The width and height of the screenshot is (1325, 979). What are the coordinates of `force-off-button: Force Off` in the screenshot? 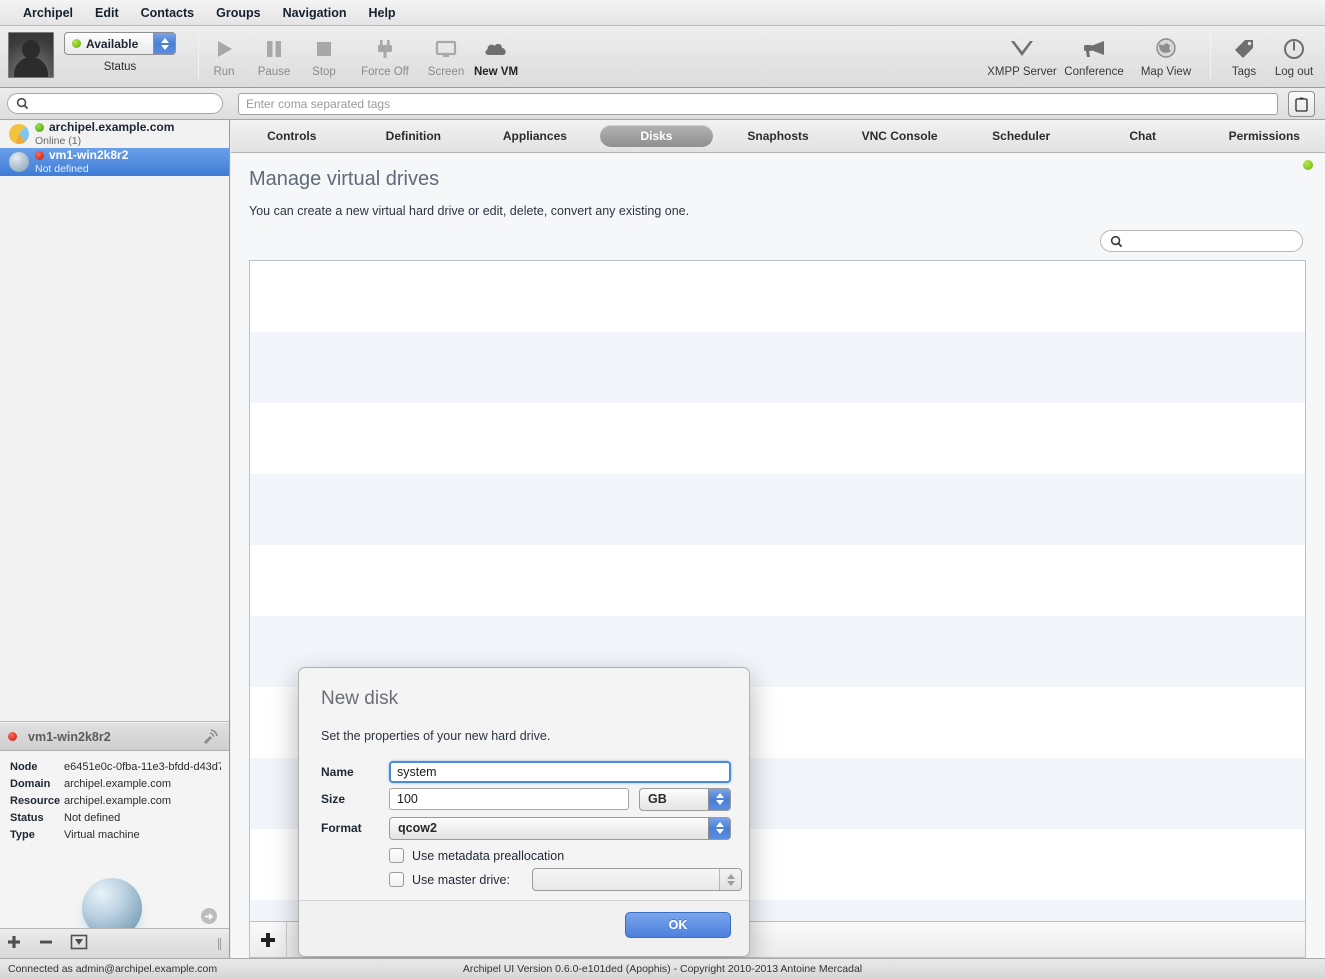 It's located at (385, 56).